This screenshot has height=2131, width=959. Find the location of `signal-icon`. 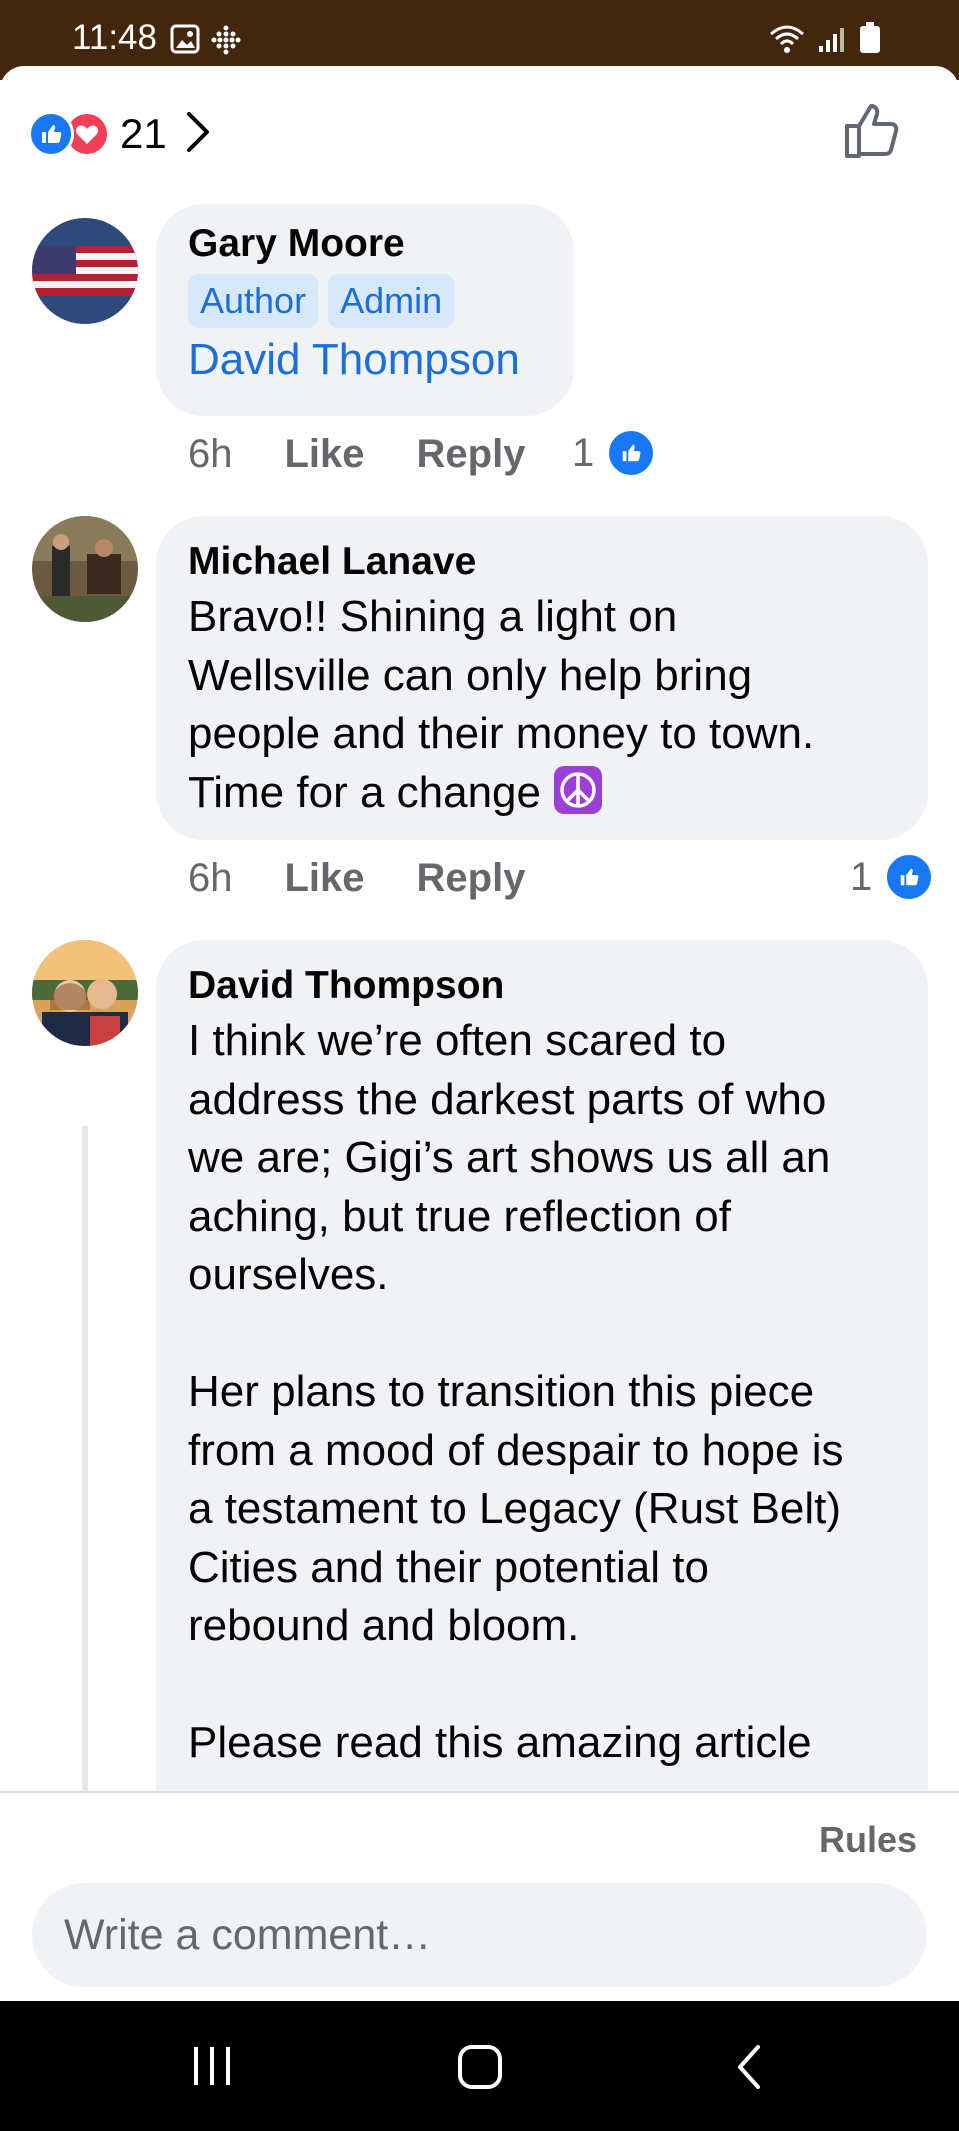

signal-icon is located at coordinates (832, 41).